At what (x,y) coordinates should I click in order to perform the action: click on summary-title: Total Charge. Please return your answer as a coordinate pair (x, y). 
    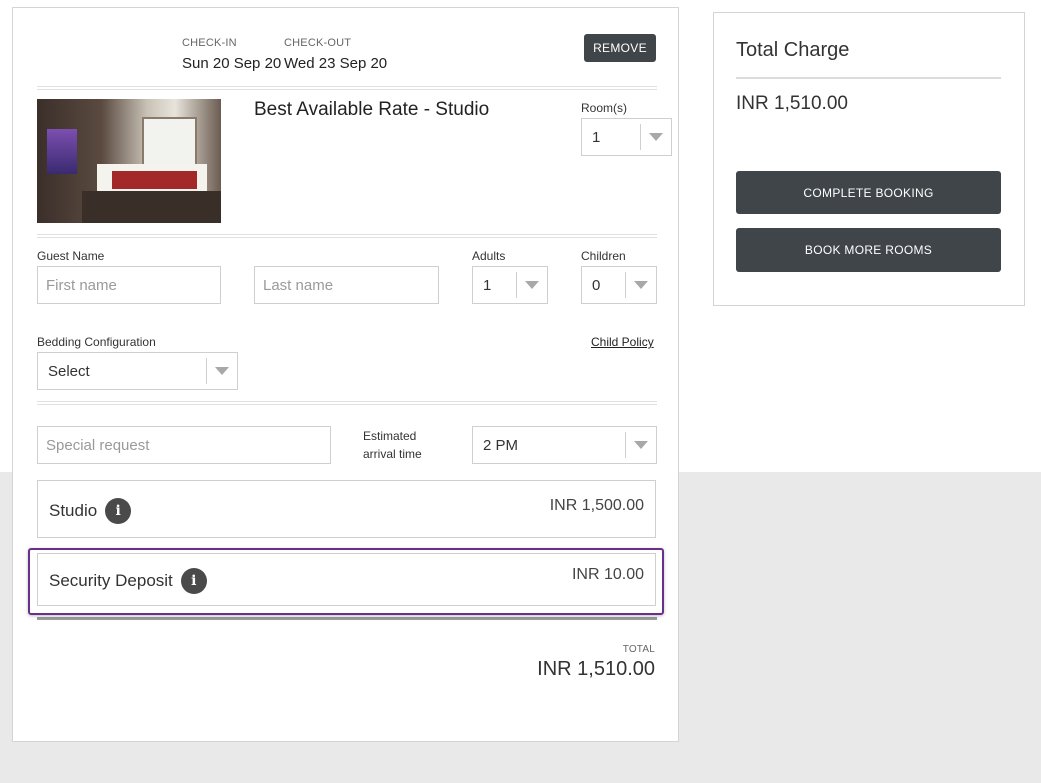
    Looking at the image, I should click on (793, 50).